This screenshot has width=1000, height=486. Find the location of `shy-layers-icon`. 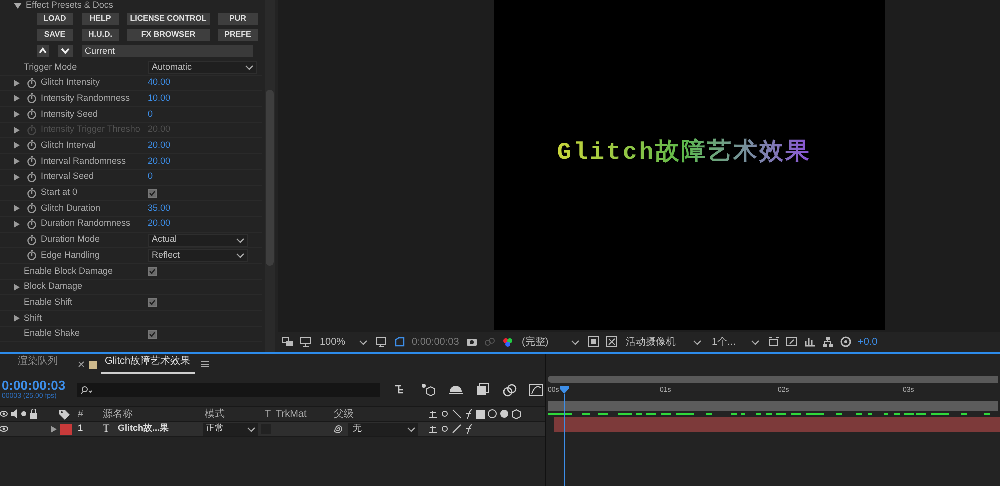

shy-layers-icon is located at coordinates (456, 390).